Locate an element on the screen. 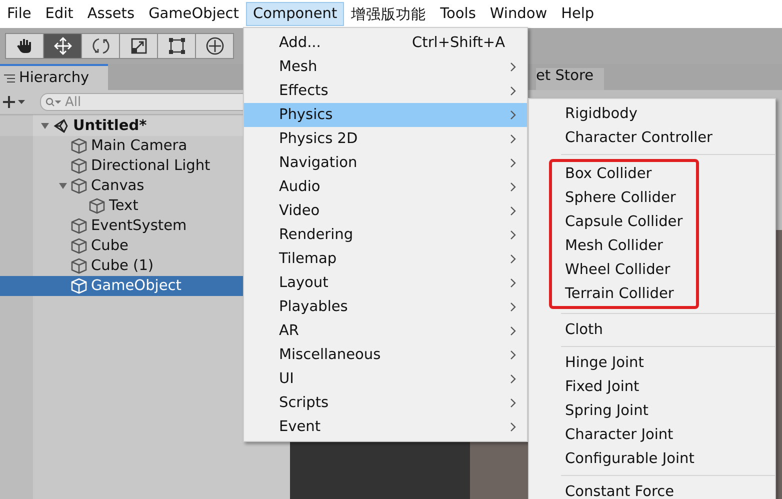  menu-item: Rigidbody is located at coordinates (652, 114).